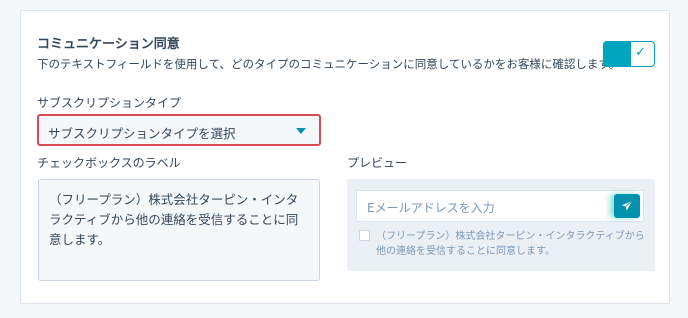 Image resolution: width=688 pixels, height=318 pixels. I want to click on email-placeholder: Eメールアドレスを入力, so click(431, 208).